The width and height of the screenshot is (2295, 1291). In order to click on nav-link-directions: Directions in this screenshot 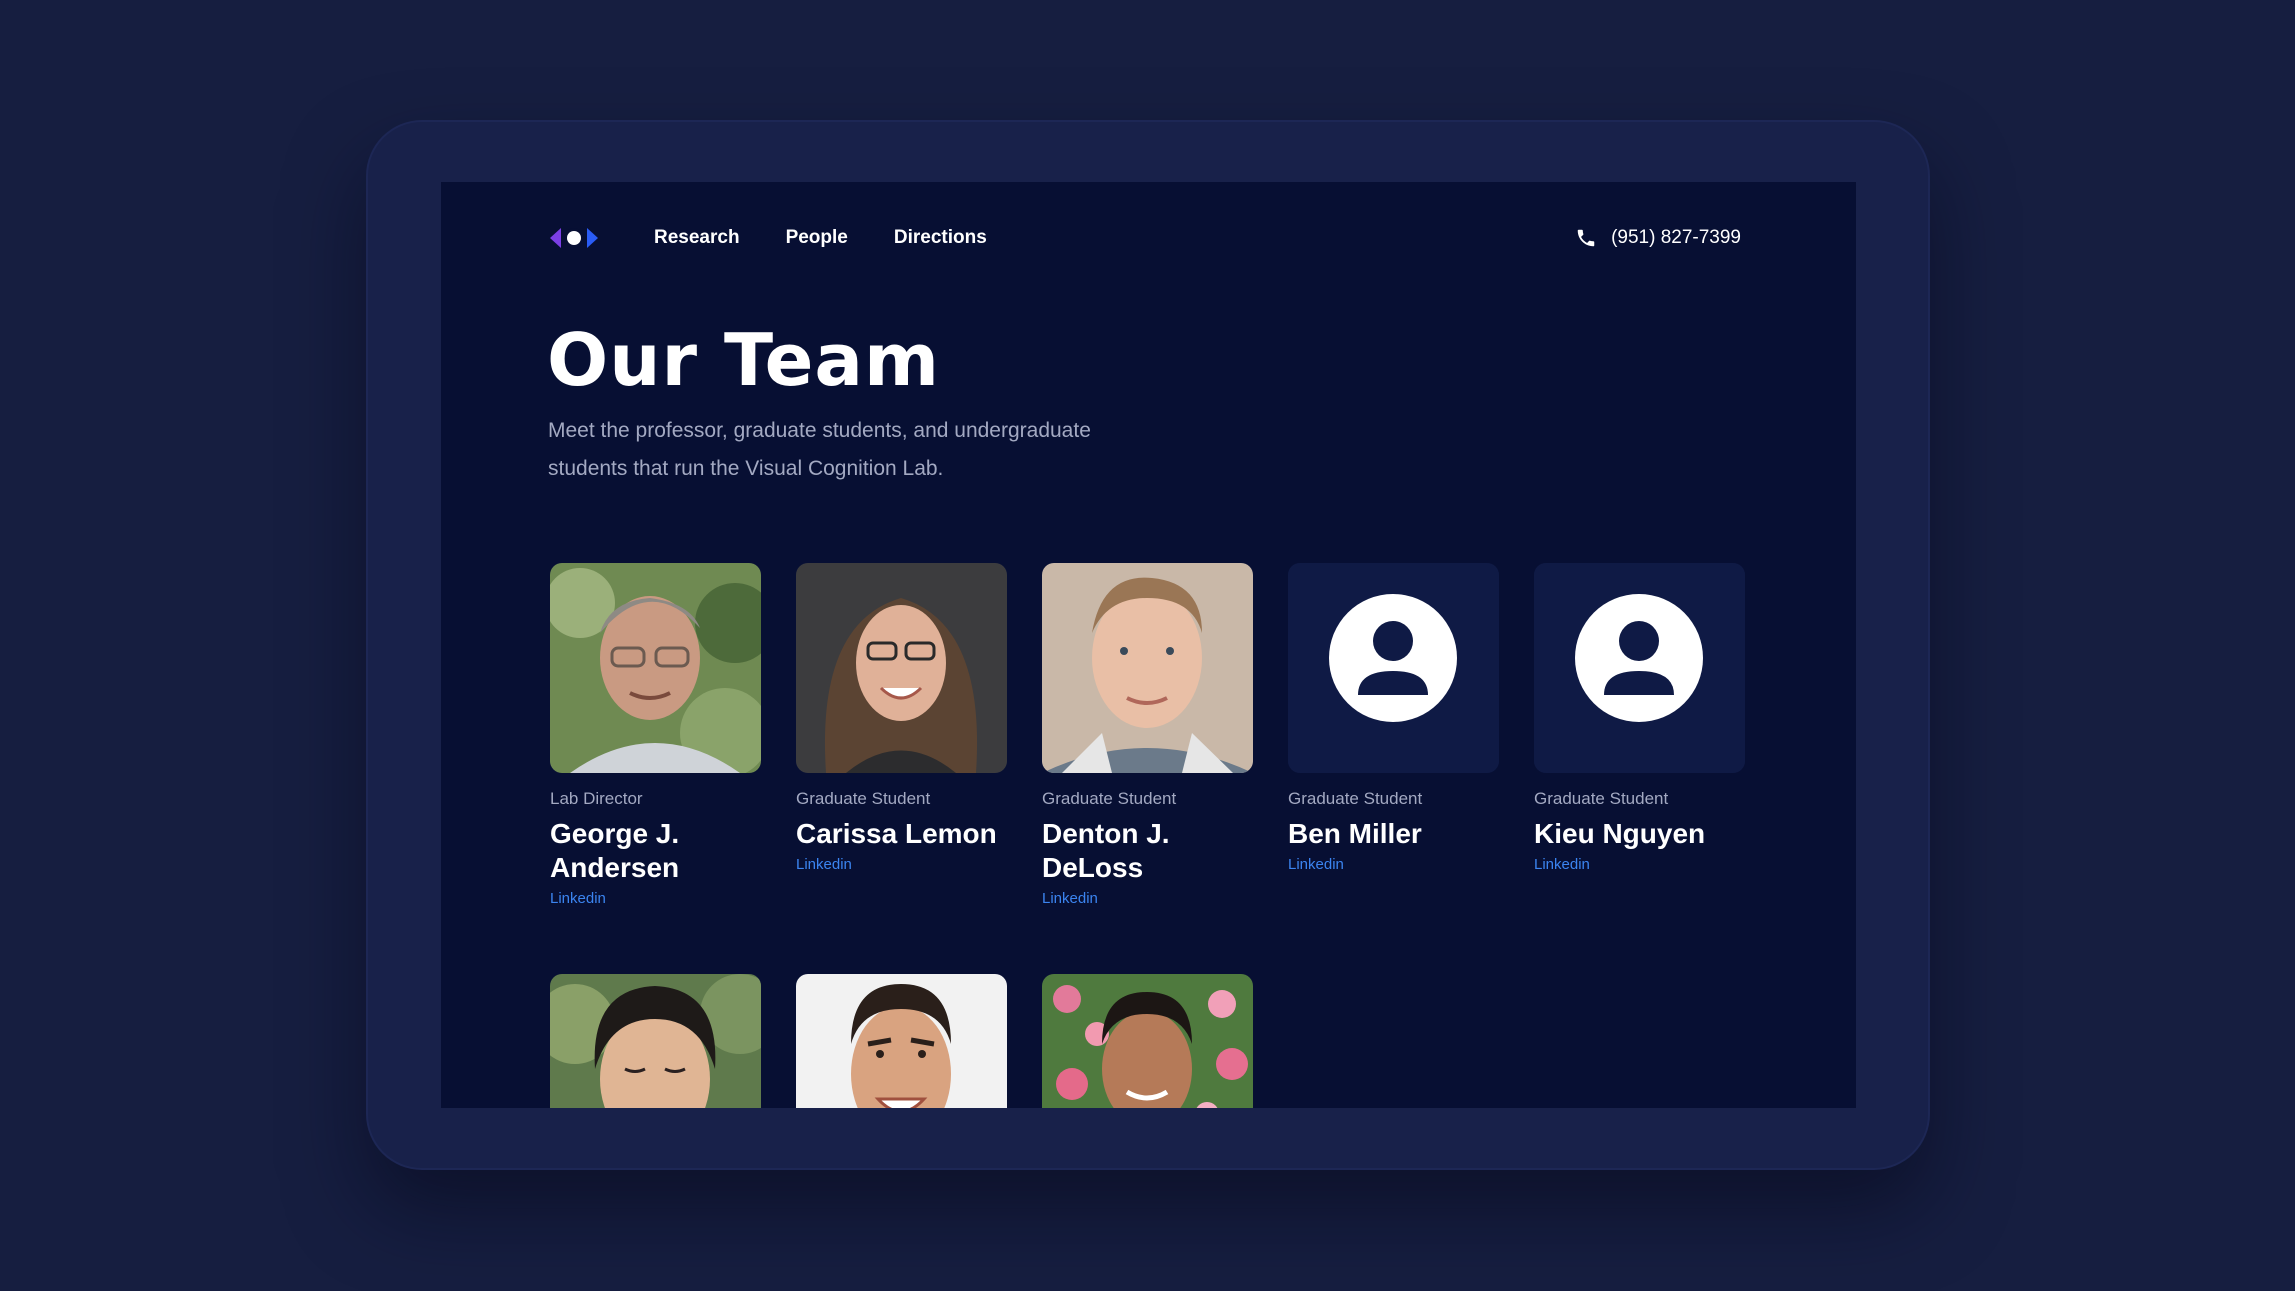, I will do `click(940, 238)`.